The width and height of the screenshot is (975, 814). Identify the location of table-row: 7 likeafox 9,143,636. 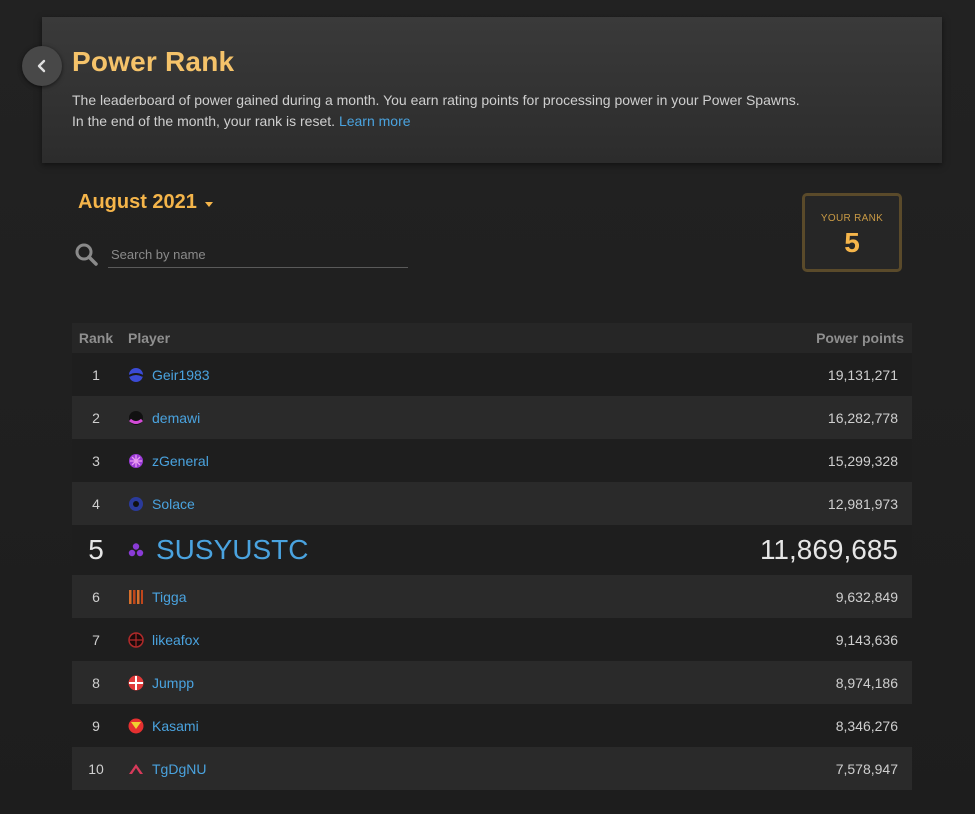
(492, 639).